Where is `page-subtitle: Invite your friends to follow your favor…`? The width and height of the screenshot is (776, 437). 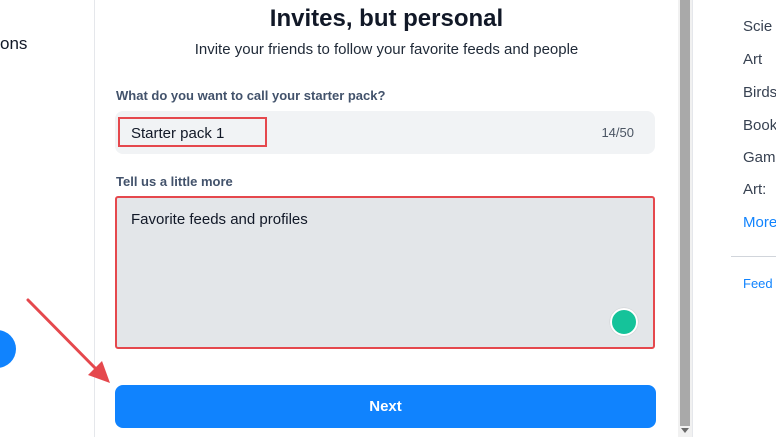 page-subtitle: Invite your friends to follow your favor… is located at coordinates (386, 49).